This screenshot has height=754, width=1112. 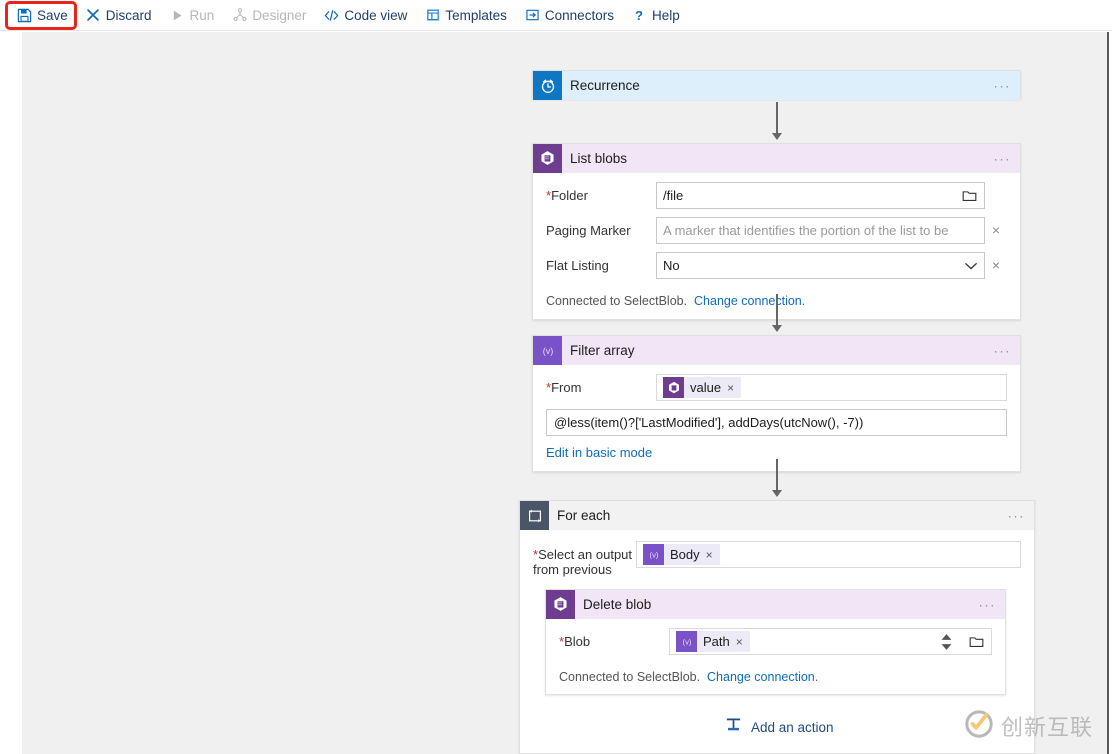 What do you see at coordinates (588, 230) in the screenshot?
I see `field-label-paging-marker: Paging Marker` at bounding box center [588, 230].